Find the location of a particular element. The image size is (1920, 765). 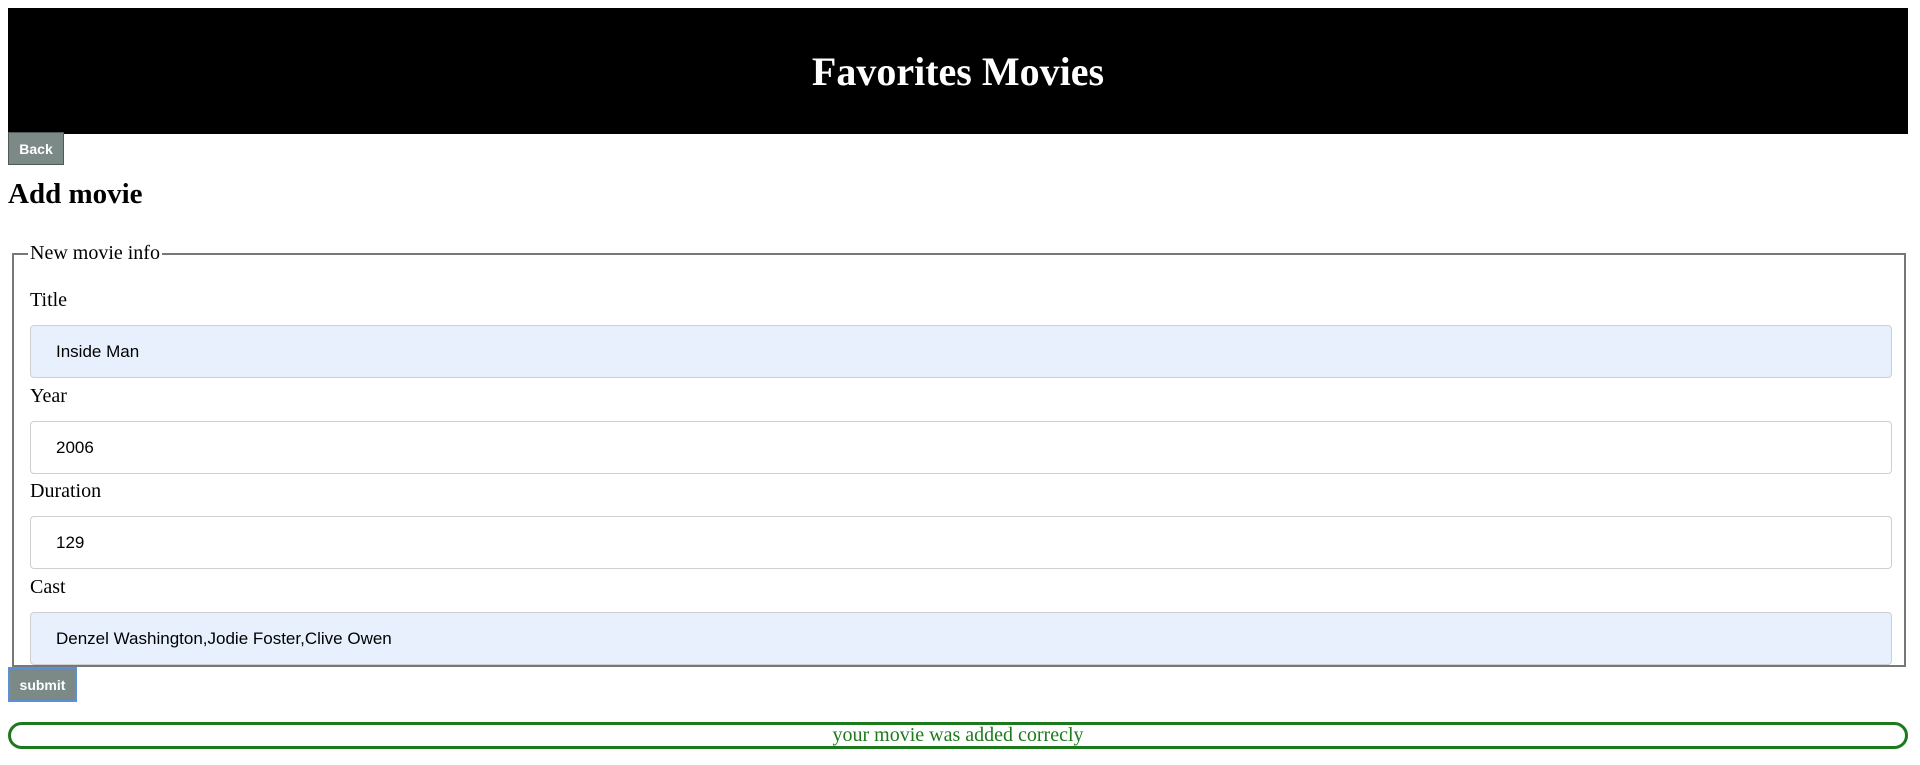

success-message: your movie was added correcly is located at coordinates (958, 735).